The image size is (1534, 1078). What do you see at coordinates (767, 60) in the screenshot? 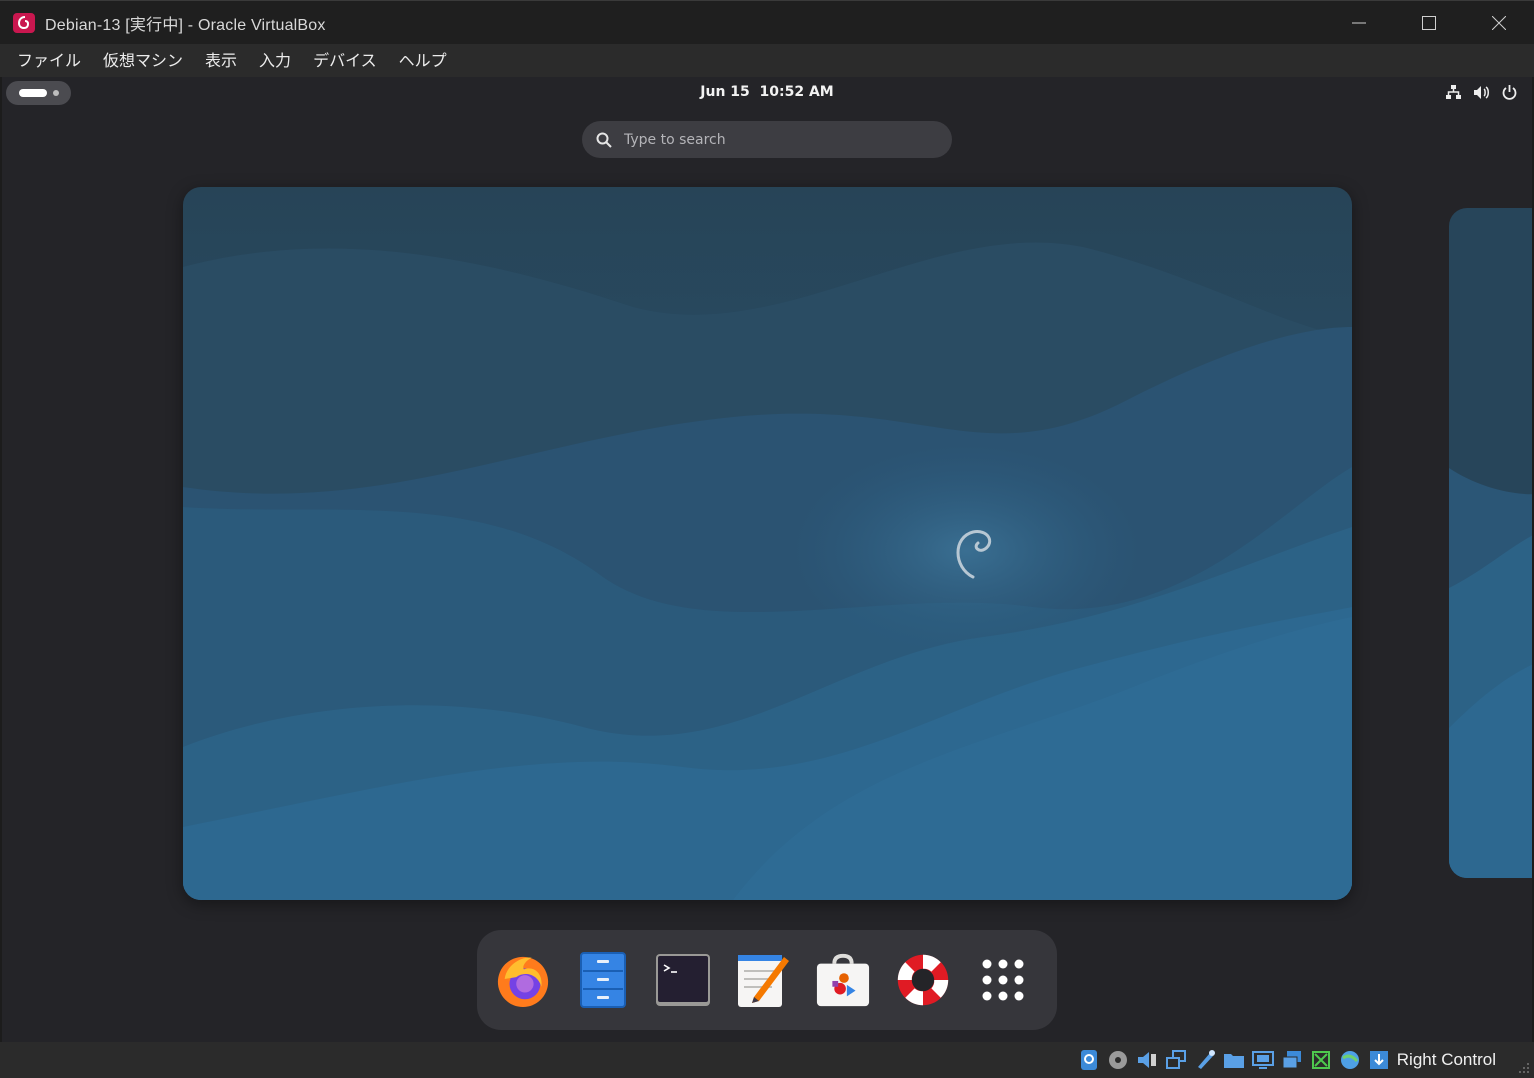
I see `menubar: ファイル 仮想マシン 表示 入力 デバイス ヘルプ` at bounding box center [767, 60].